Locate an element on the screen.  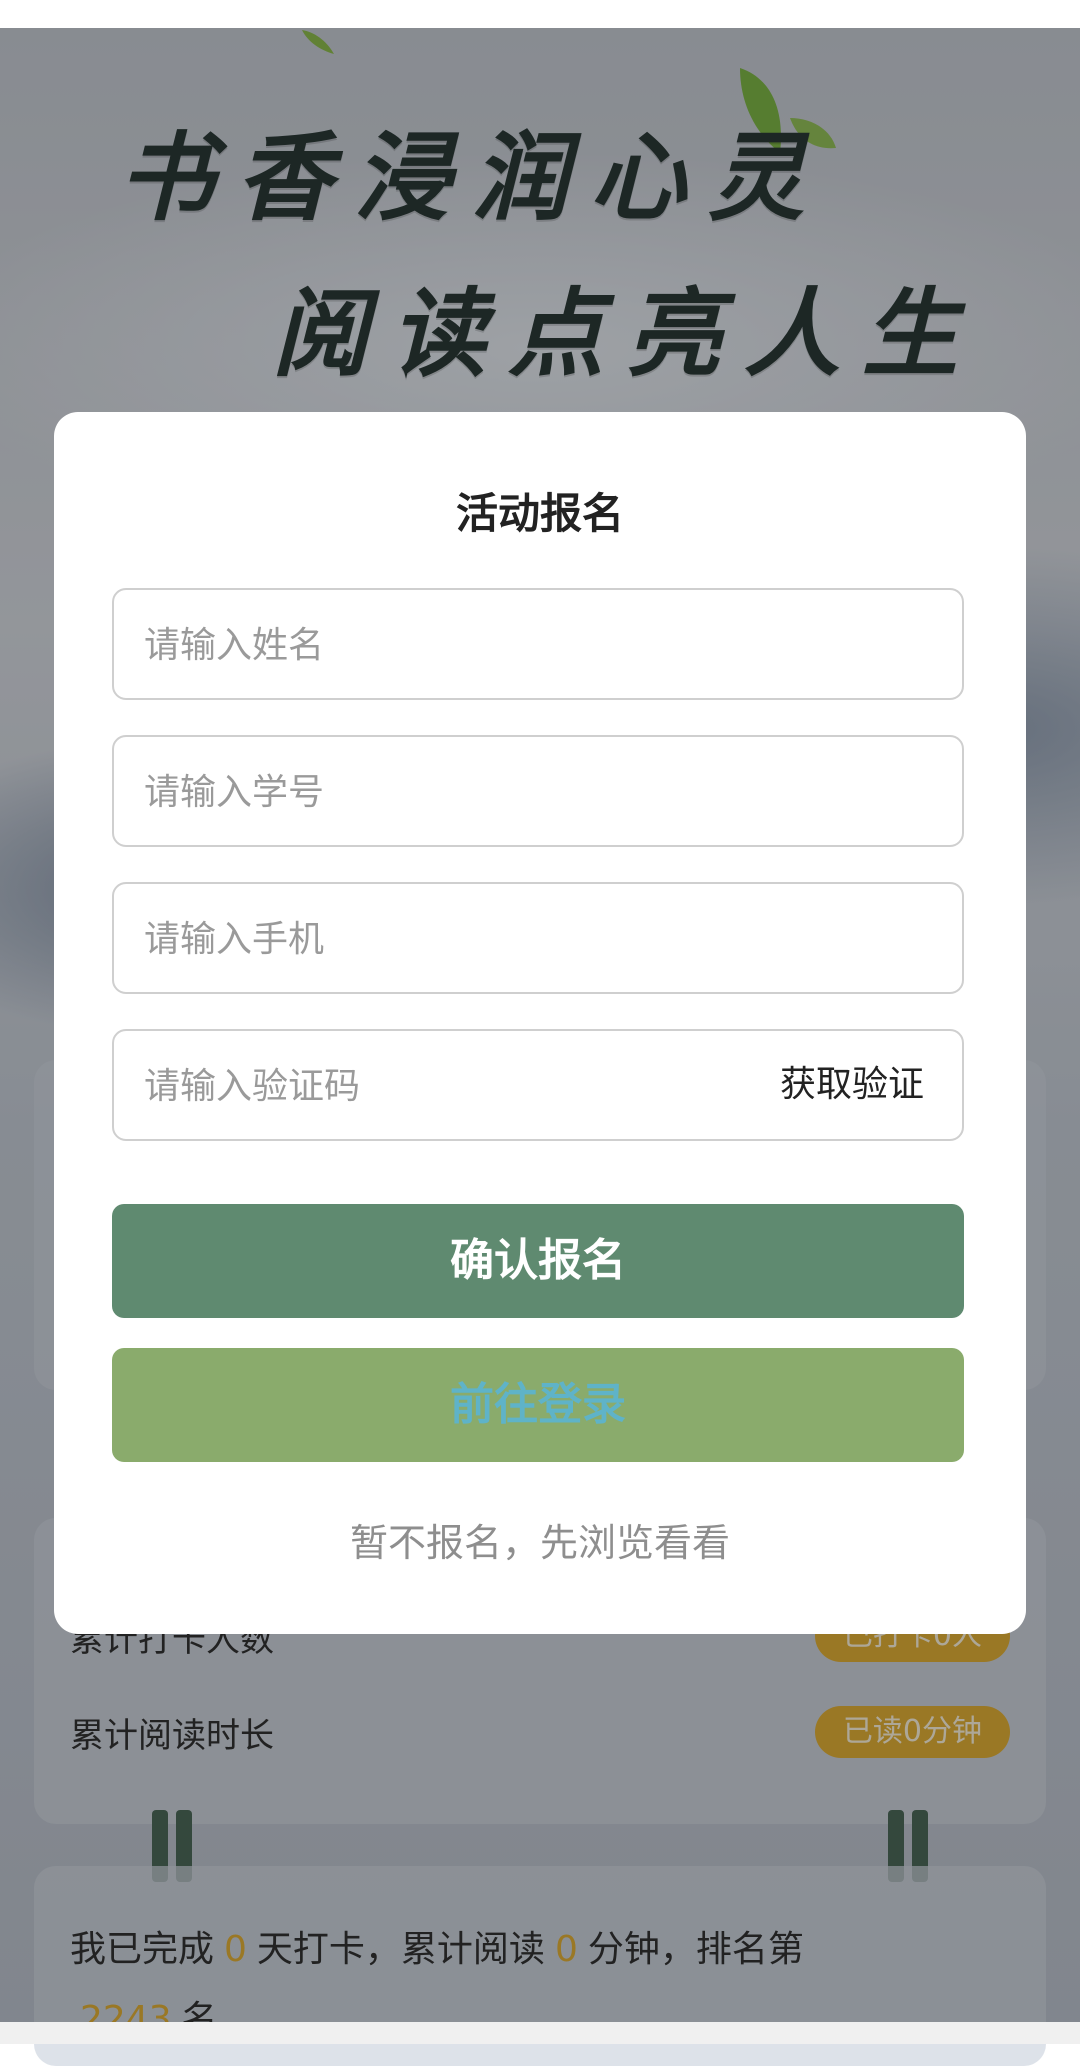
confirm-registration-button: 确认报名 is located at coordinates (538, 1261).